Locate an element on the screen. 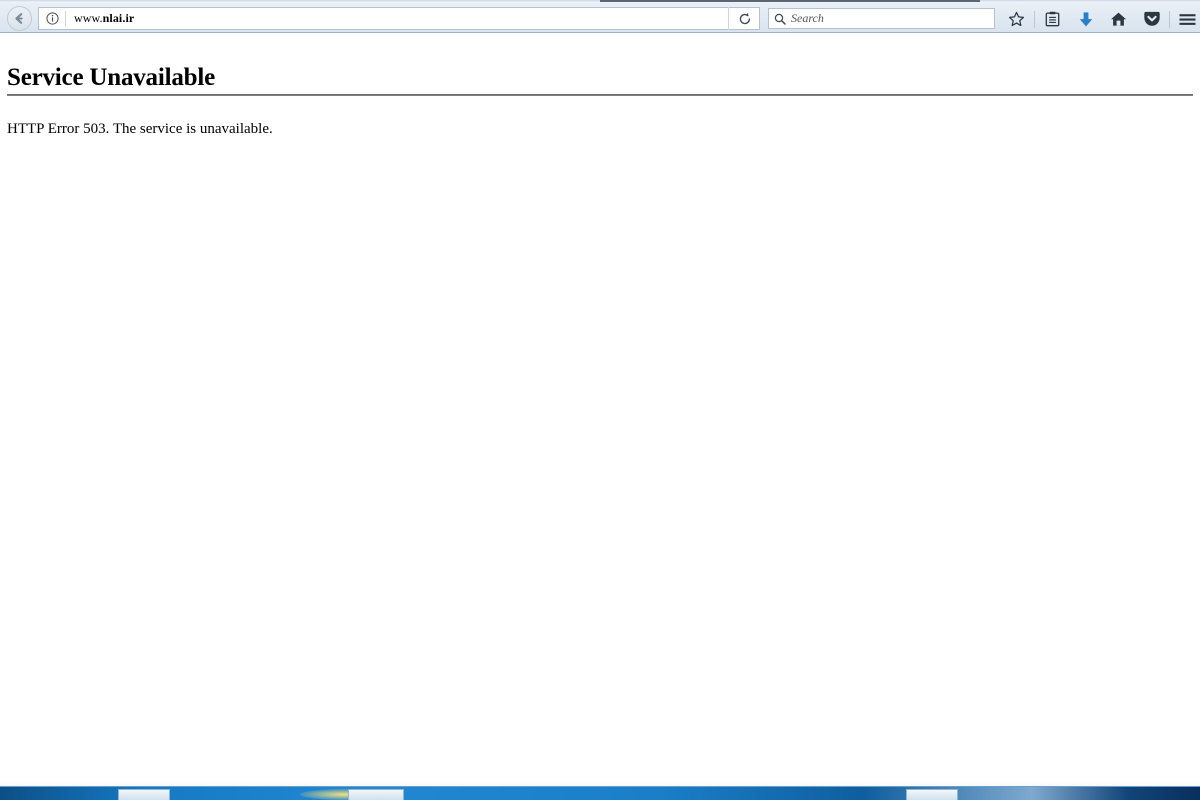 The width and height of the screenshot is (1200, 800). back-arrow-icon is located at coordinates (19, 18).